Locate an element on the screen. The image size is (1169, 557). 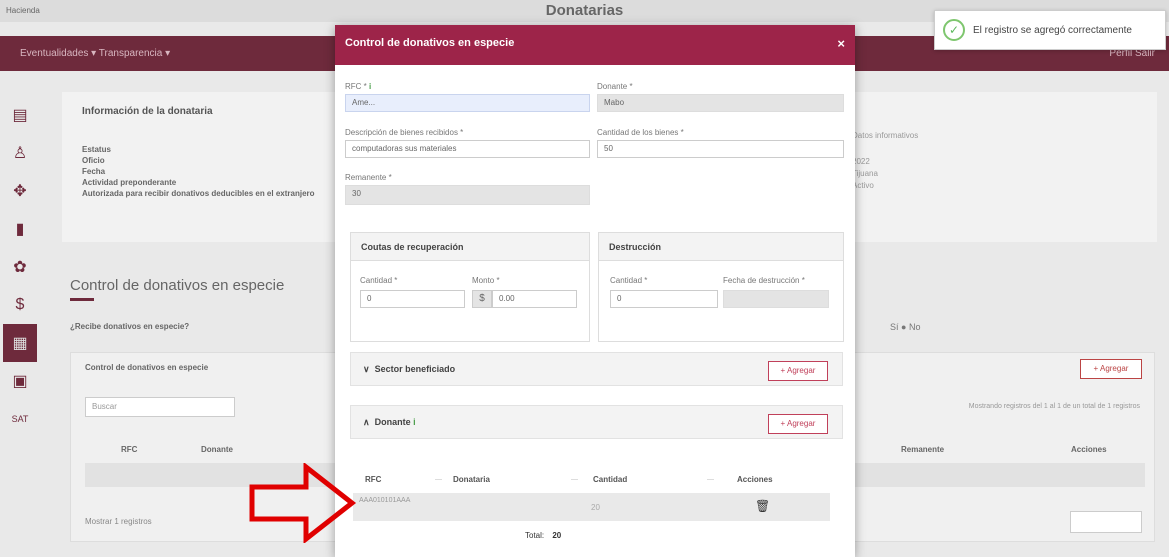
rfc-label: RFC * i is located at coordinates (358, 86).